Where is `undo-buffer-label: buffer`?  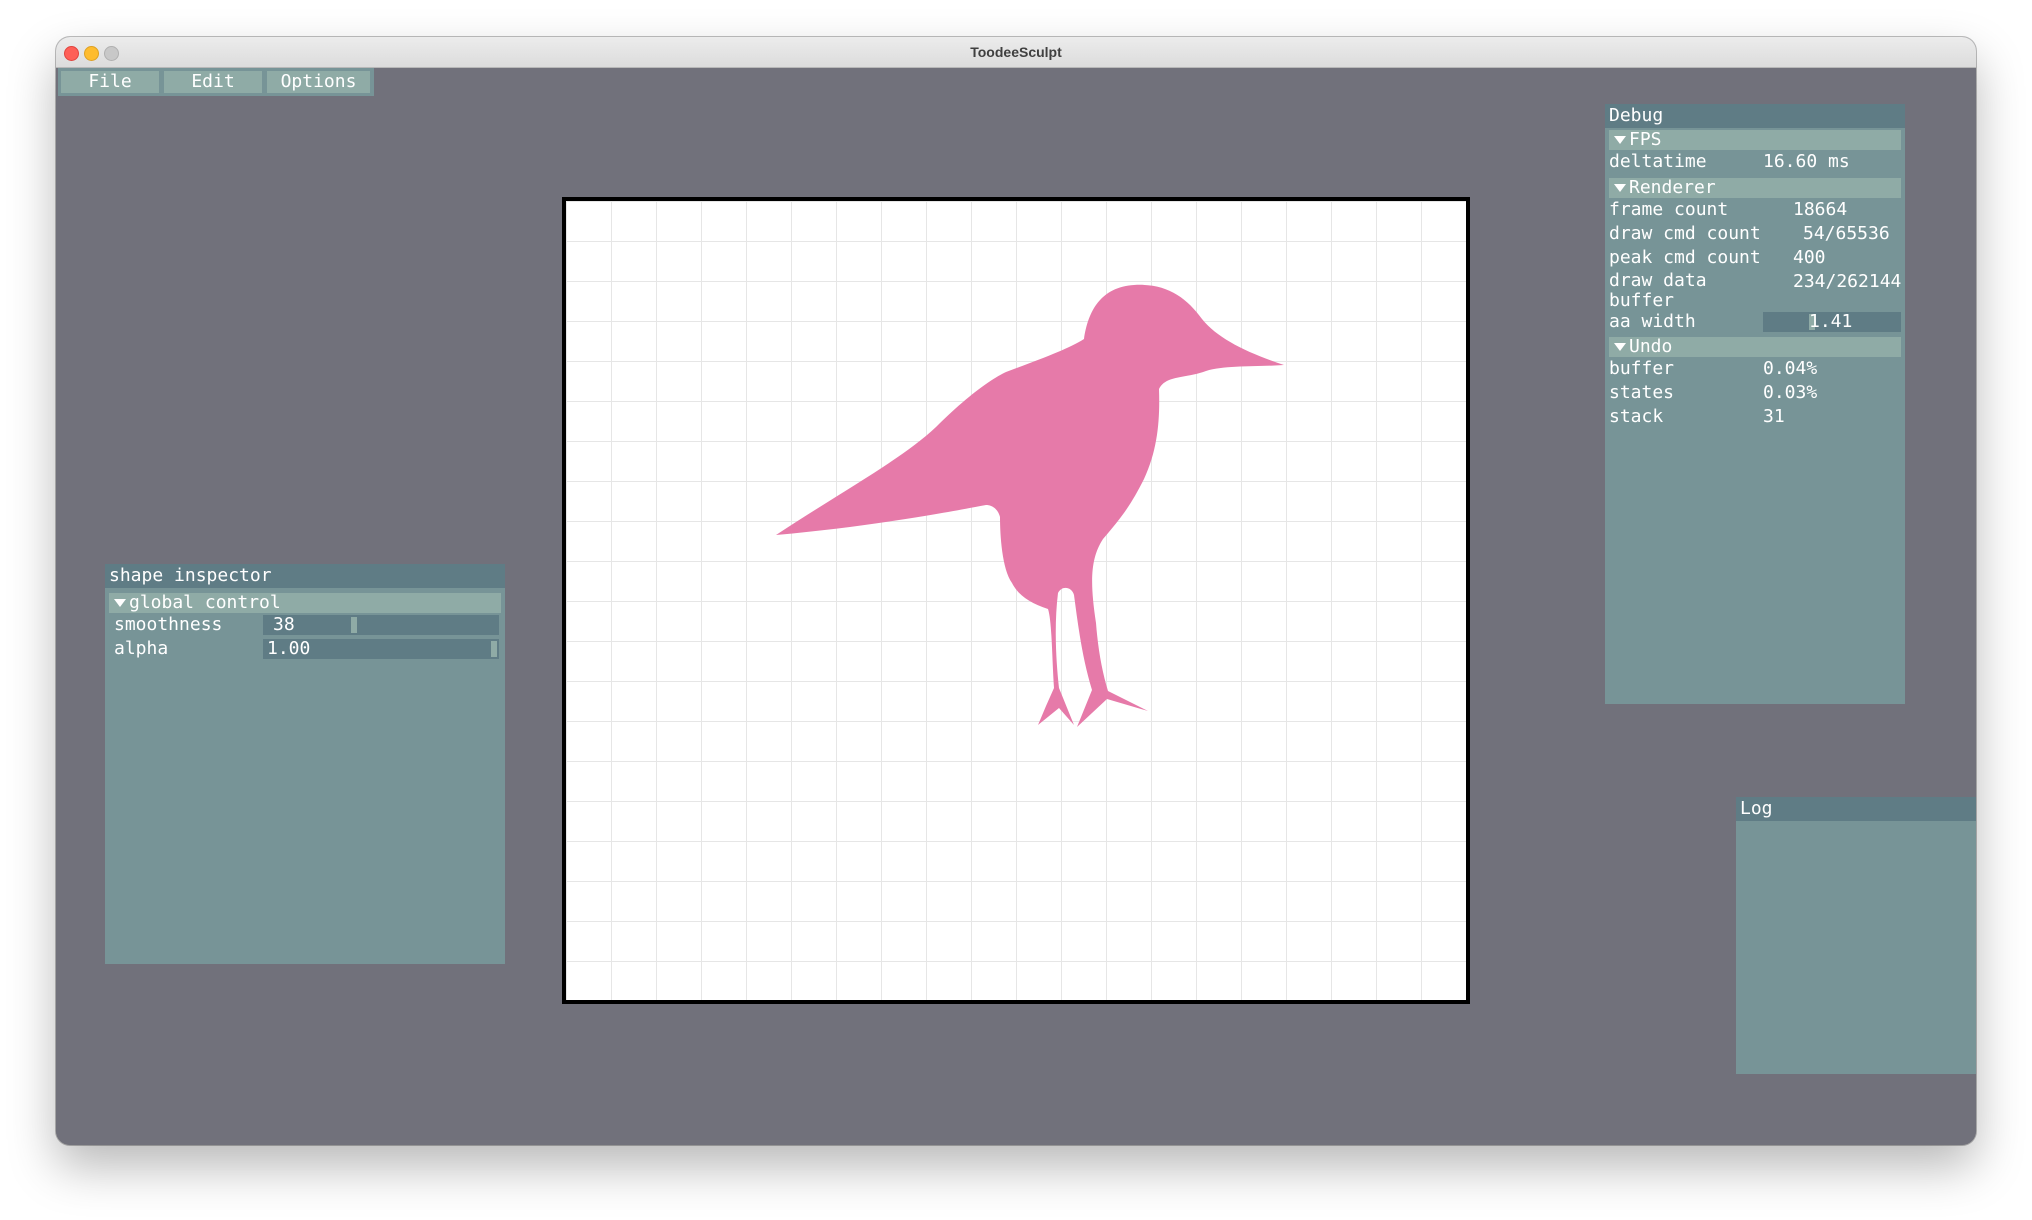
undo-buffer-label: buffer is located at coordinates (1642, 368).